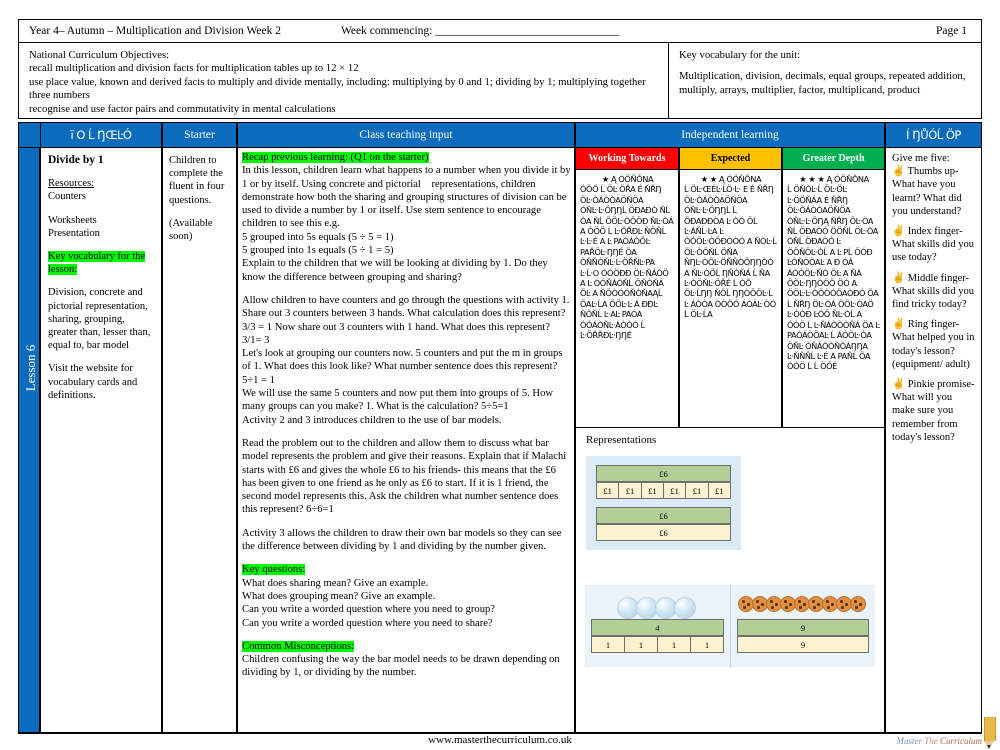 The image size is (1000, 750). What do you see at coordinates (663, 515) in the screenshot?
I see `bar-model-2-whole: £6` at bounding box center [663, 515].